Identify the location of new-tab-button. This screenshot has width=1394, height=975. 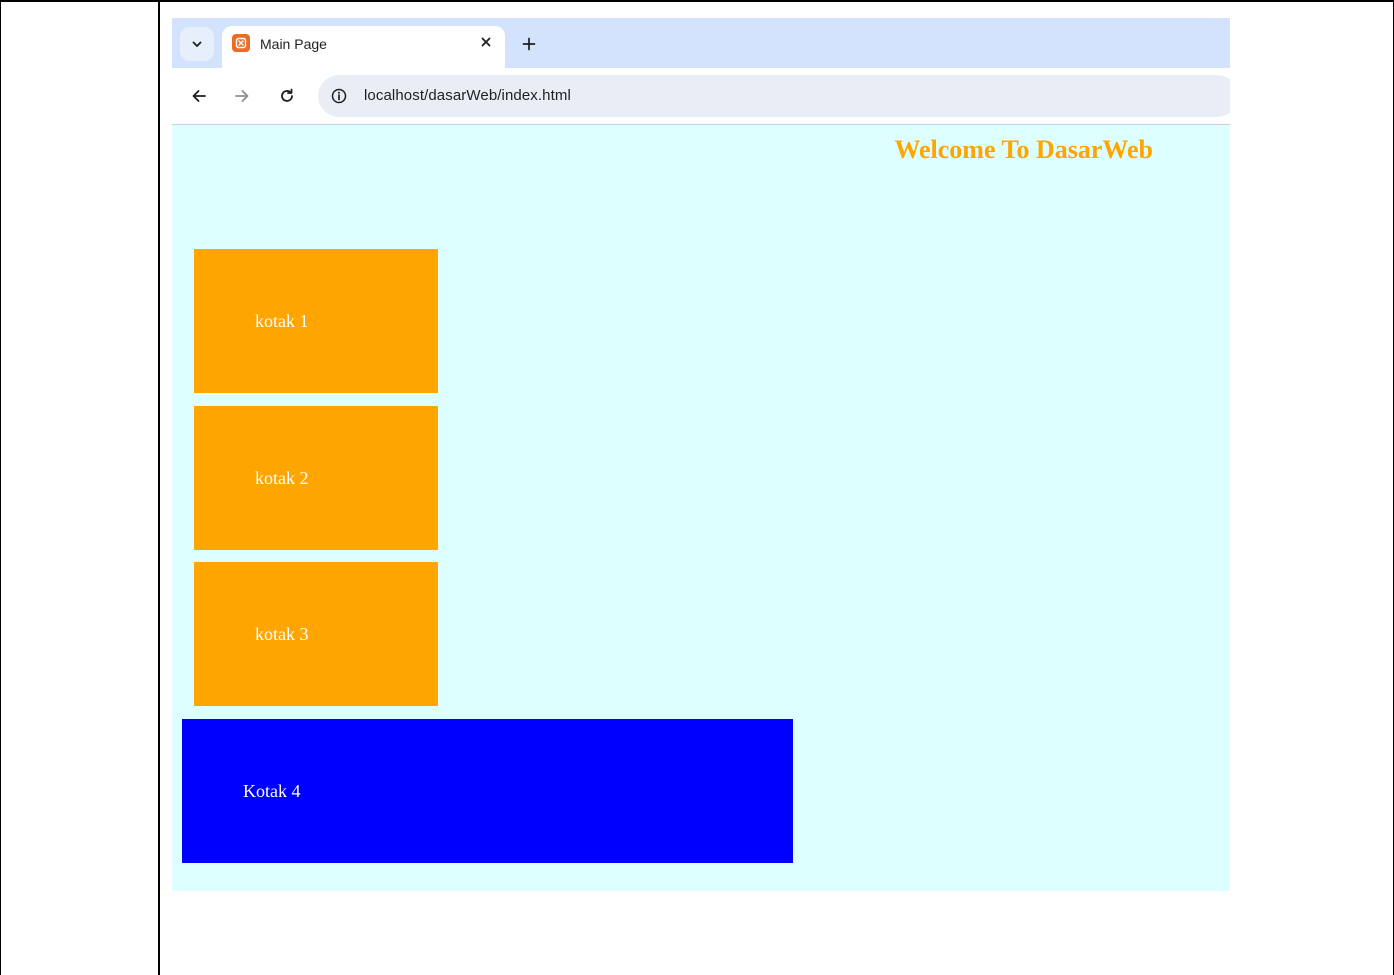
(529, 44).